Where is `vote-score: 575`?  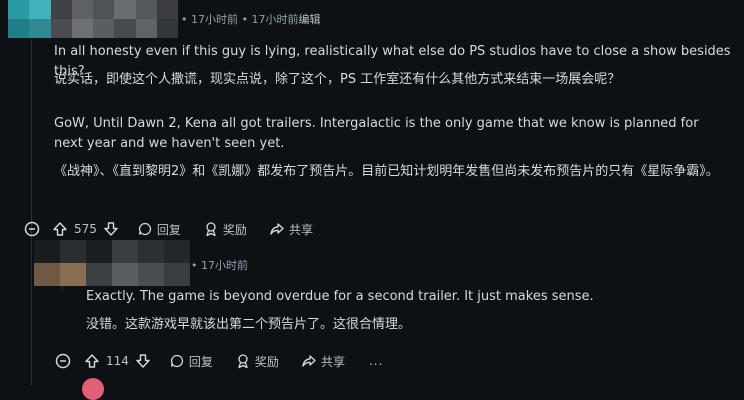 vote-score: 575 is located at coordinates (85, 229).